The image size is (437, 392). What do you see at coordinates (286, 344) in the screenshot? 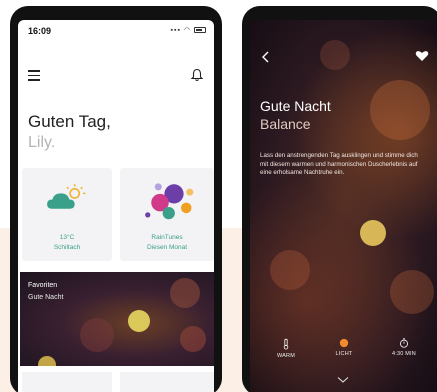
I see `thermometer-icon` at bounding box center [286, 344].